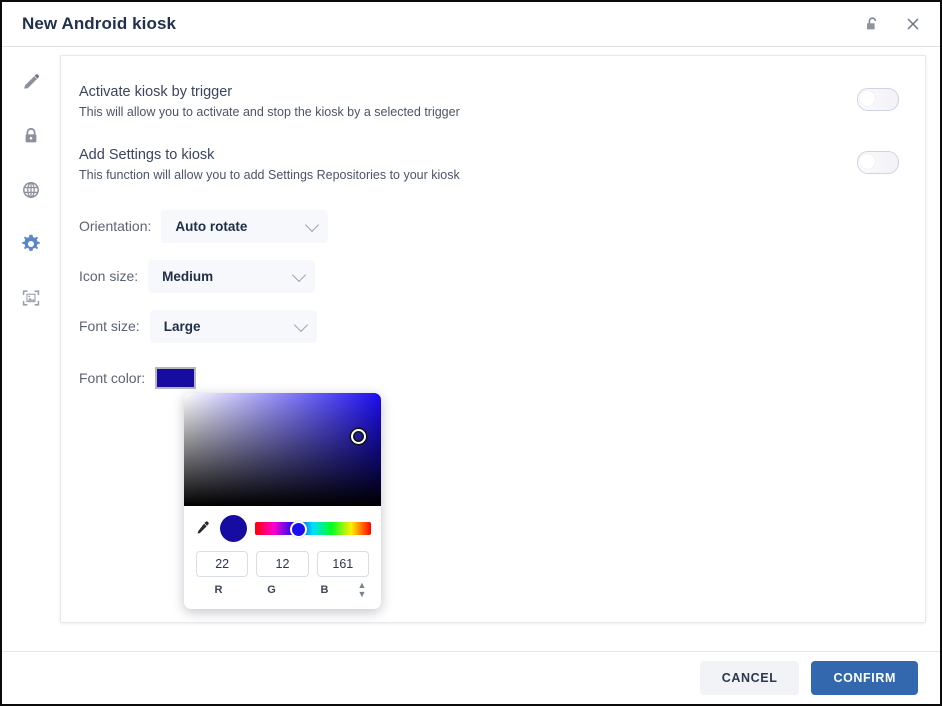 Image resolution: width=942 pixels, height=706 pixels. What do you see at coordinates (112, 377) in the screenshot?
I see `font-color-label: Font color:` at bounding box center [112, 377].